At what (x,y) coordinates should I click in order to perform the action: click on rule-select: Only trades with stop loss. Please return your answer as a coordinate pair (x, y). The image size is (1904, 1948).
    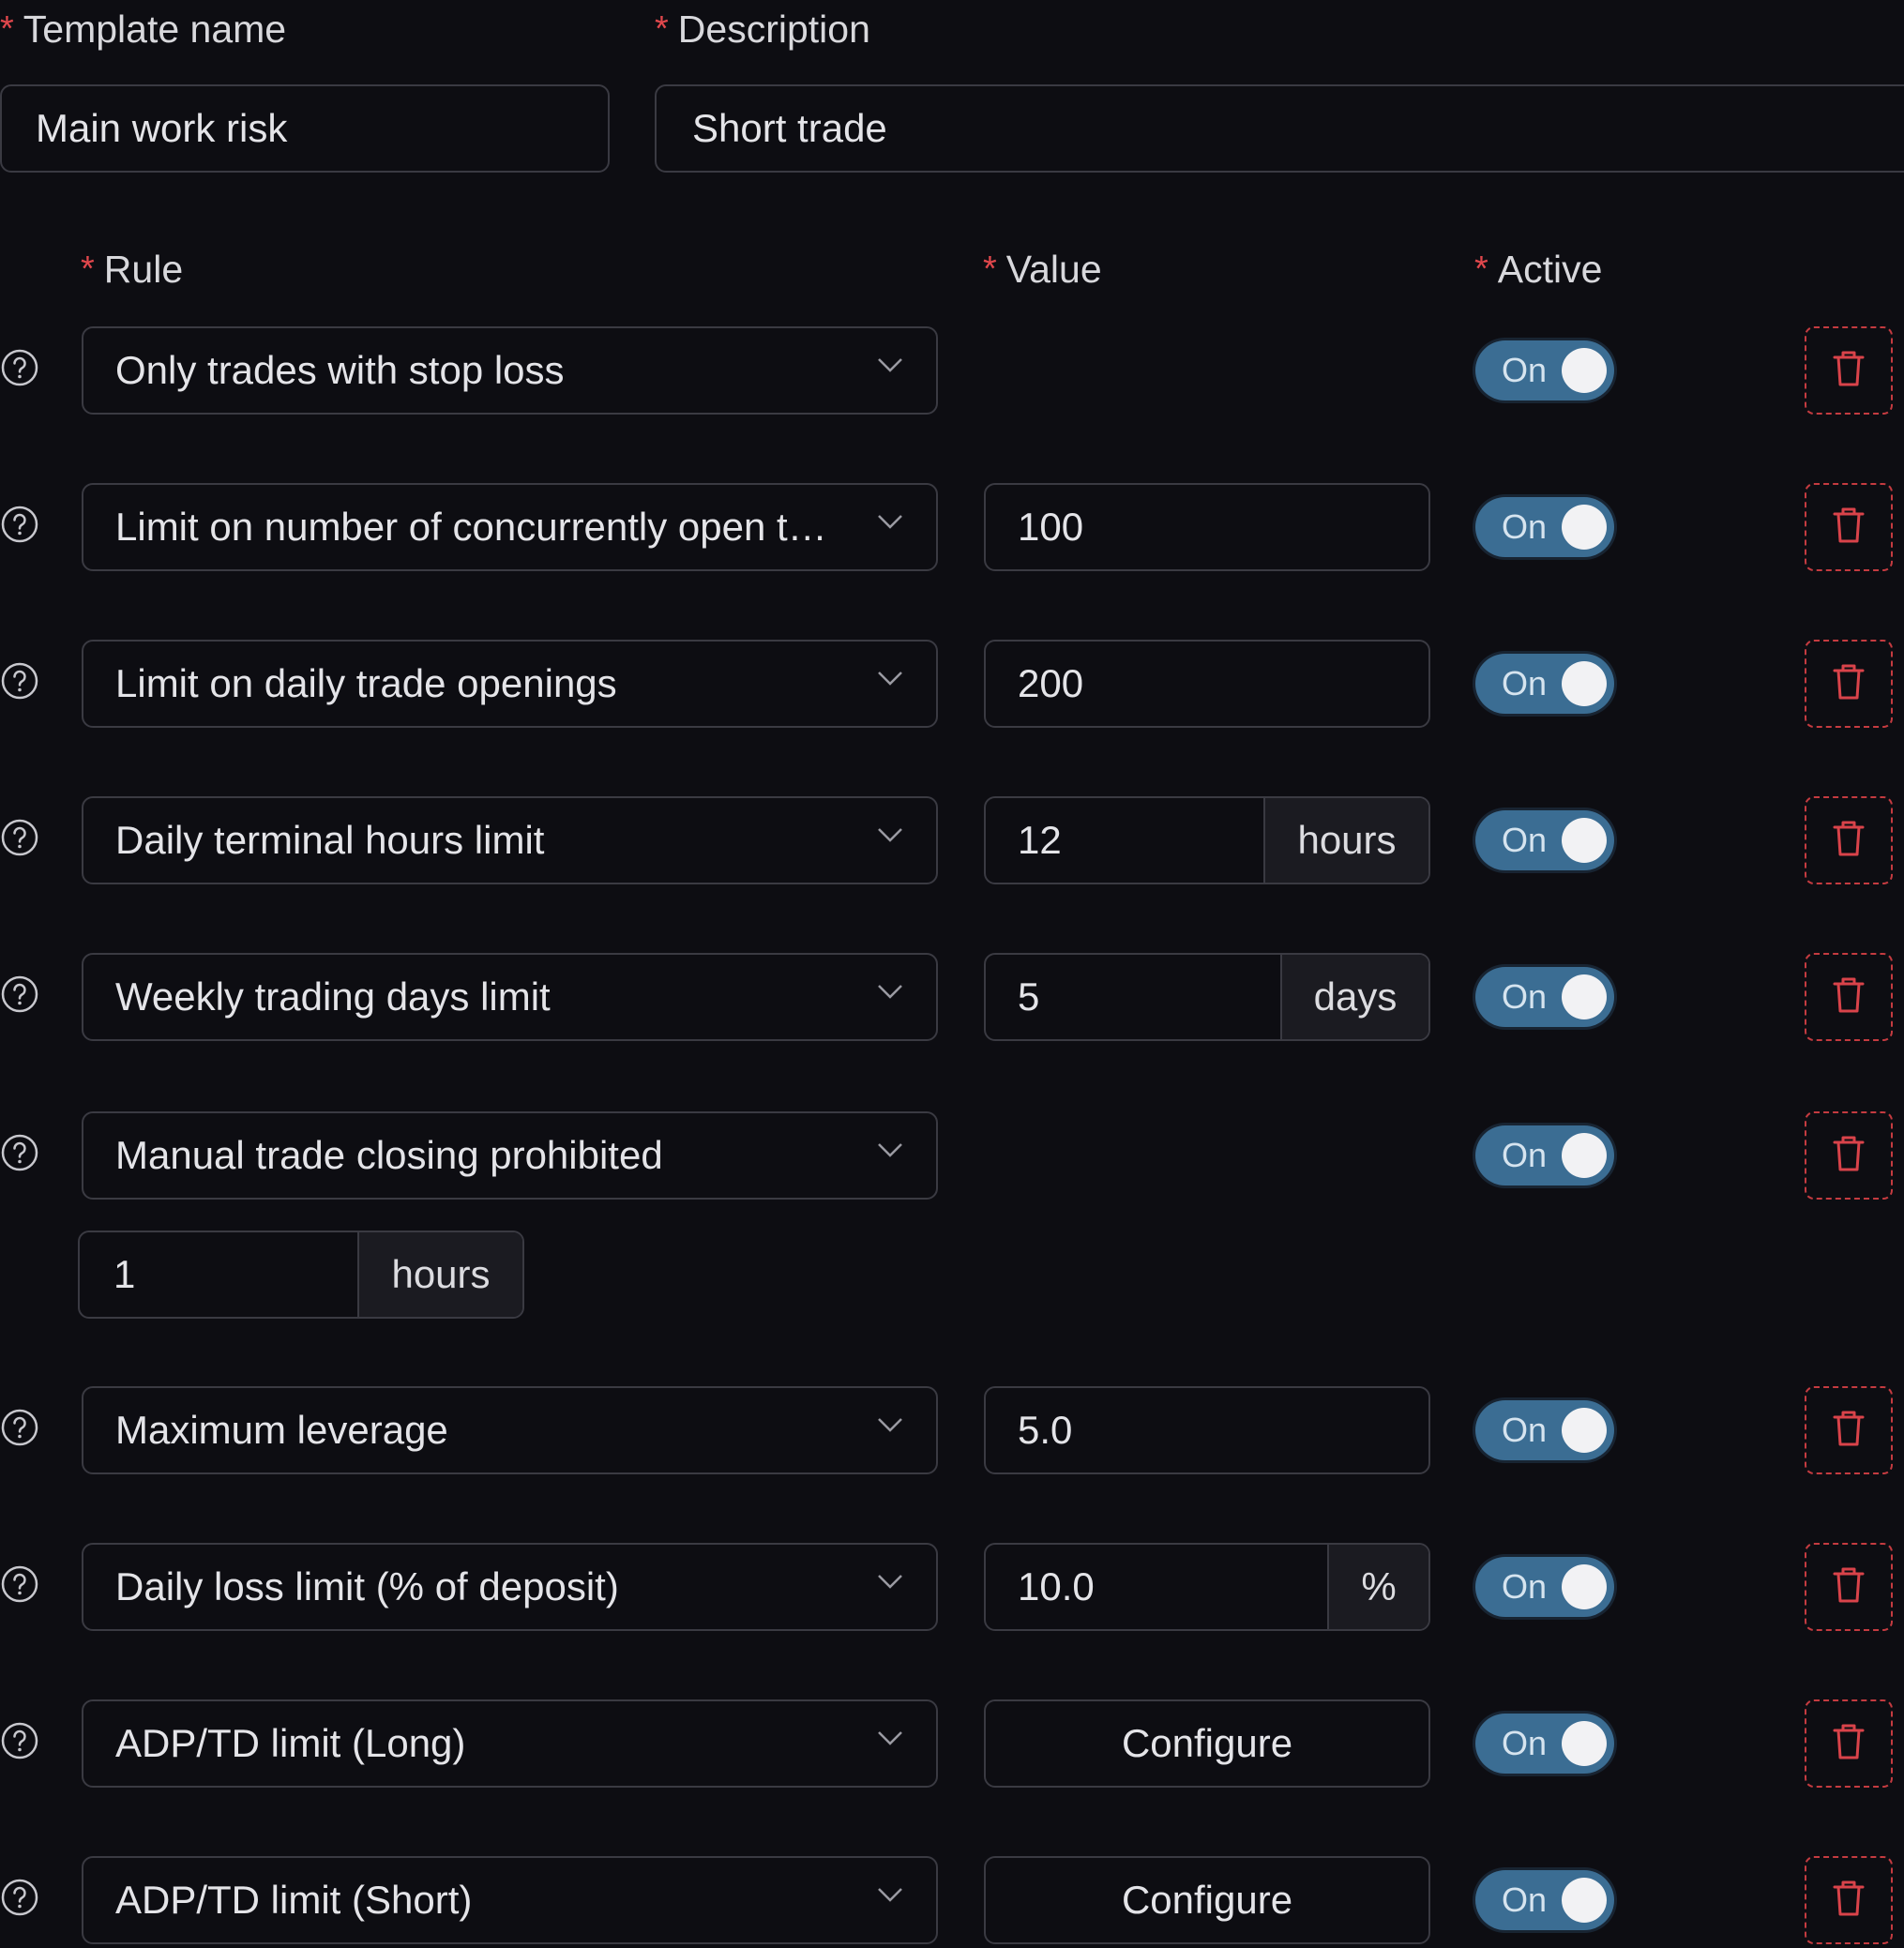
    Looking at the image, I should click on (510, 370).